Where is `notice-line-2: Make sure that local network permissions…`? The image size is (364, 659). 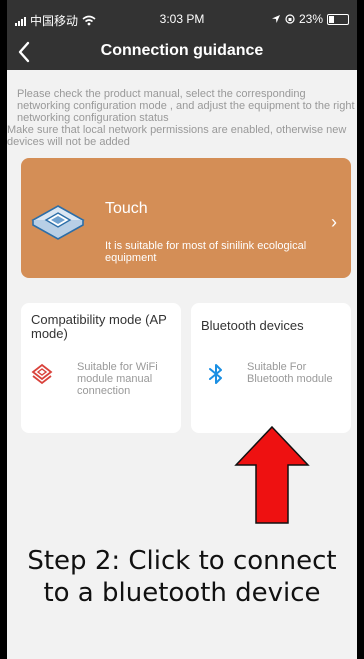
notice-line-2: Make sure that local network permissions… is located at coordinates (177, 136).